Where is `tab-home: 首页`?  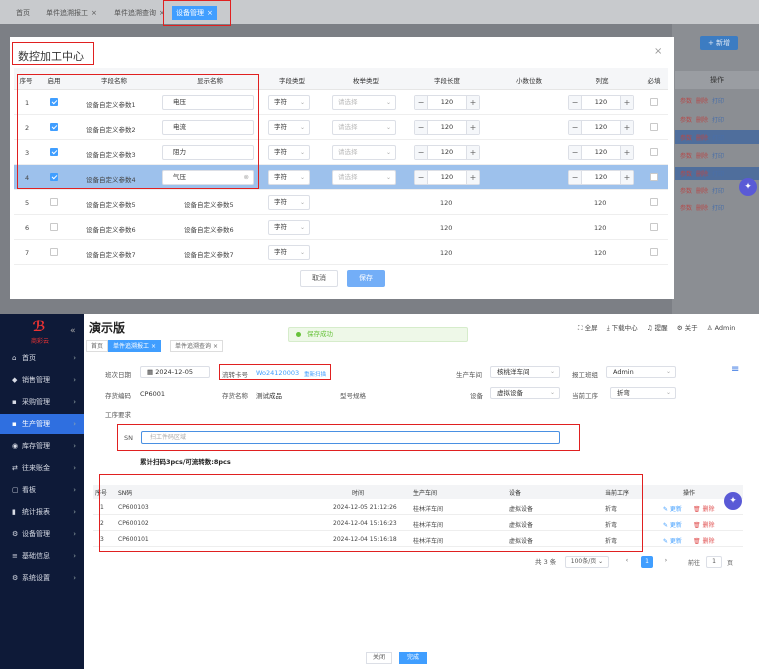
tab-home: 首页 is located at coordinates (97, 346).